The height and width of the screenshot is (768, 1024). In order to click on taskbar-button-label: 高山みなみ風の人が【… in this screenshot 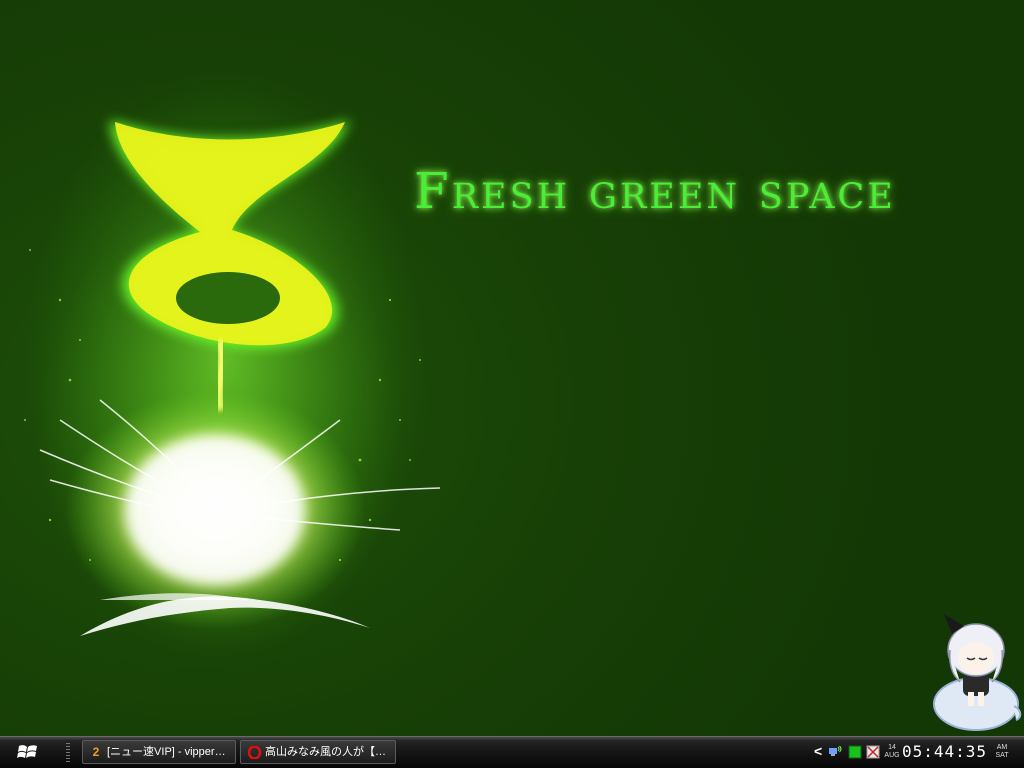, I will do `click(325, 752)`.